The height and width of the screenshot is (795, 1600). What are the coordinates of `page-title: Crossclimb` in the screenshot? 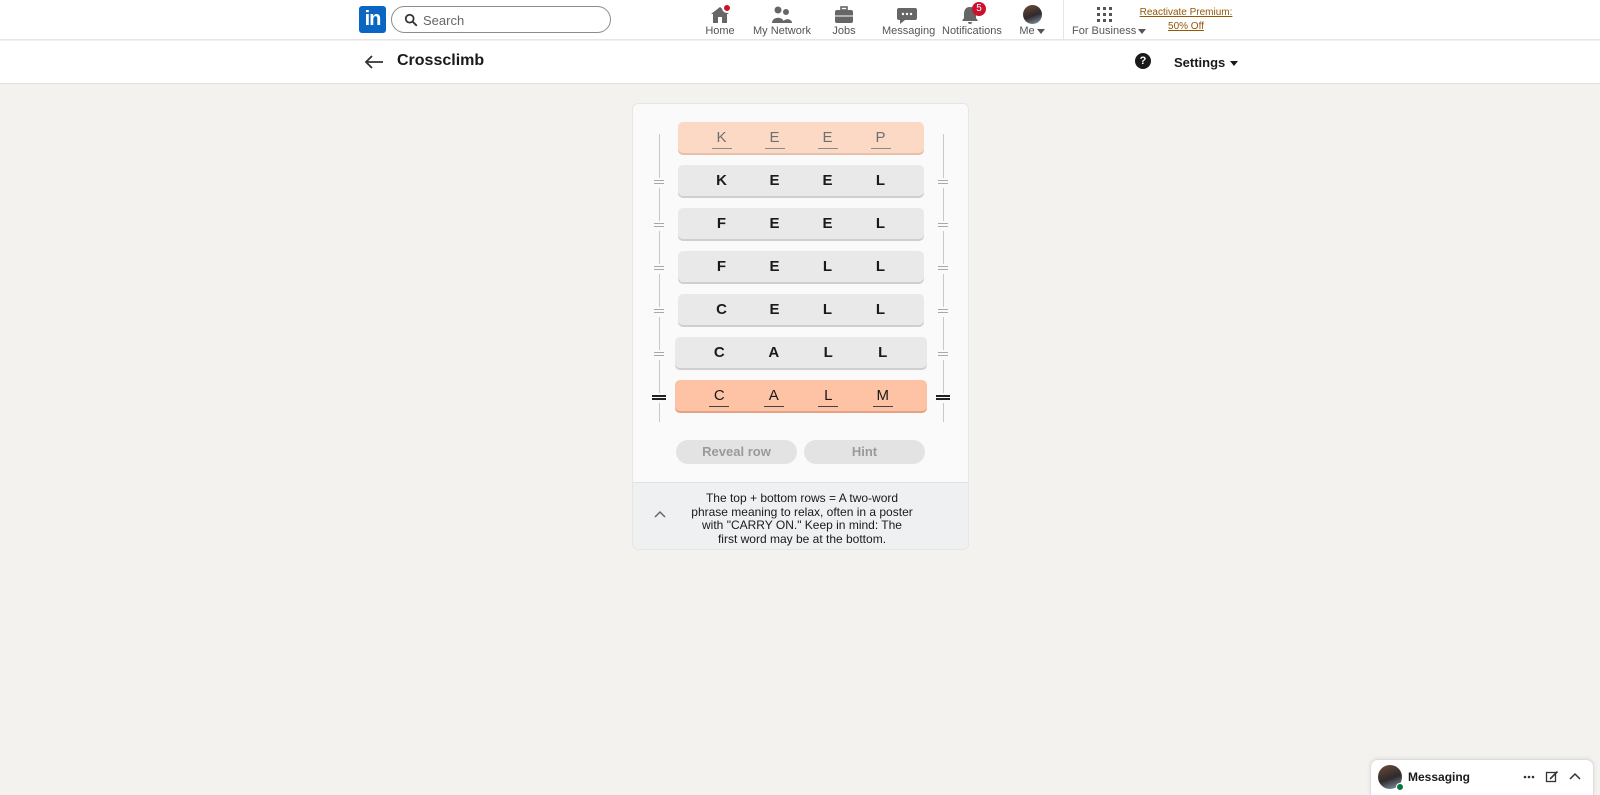 It's located at (441, 60).